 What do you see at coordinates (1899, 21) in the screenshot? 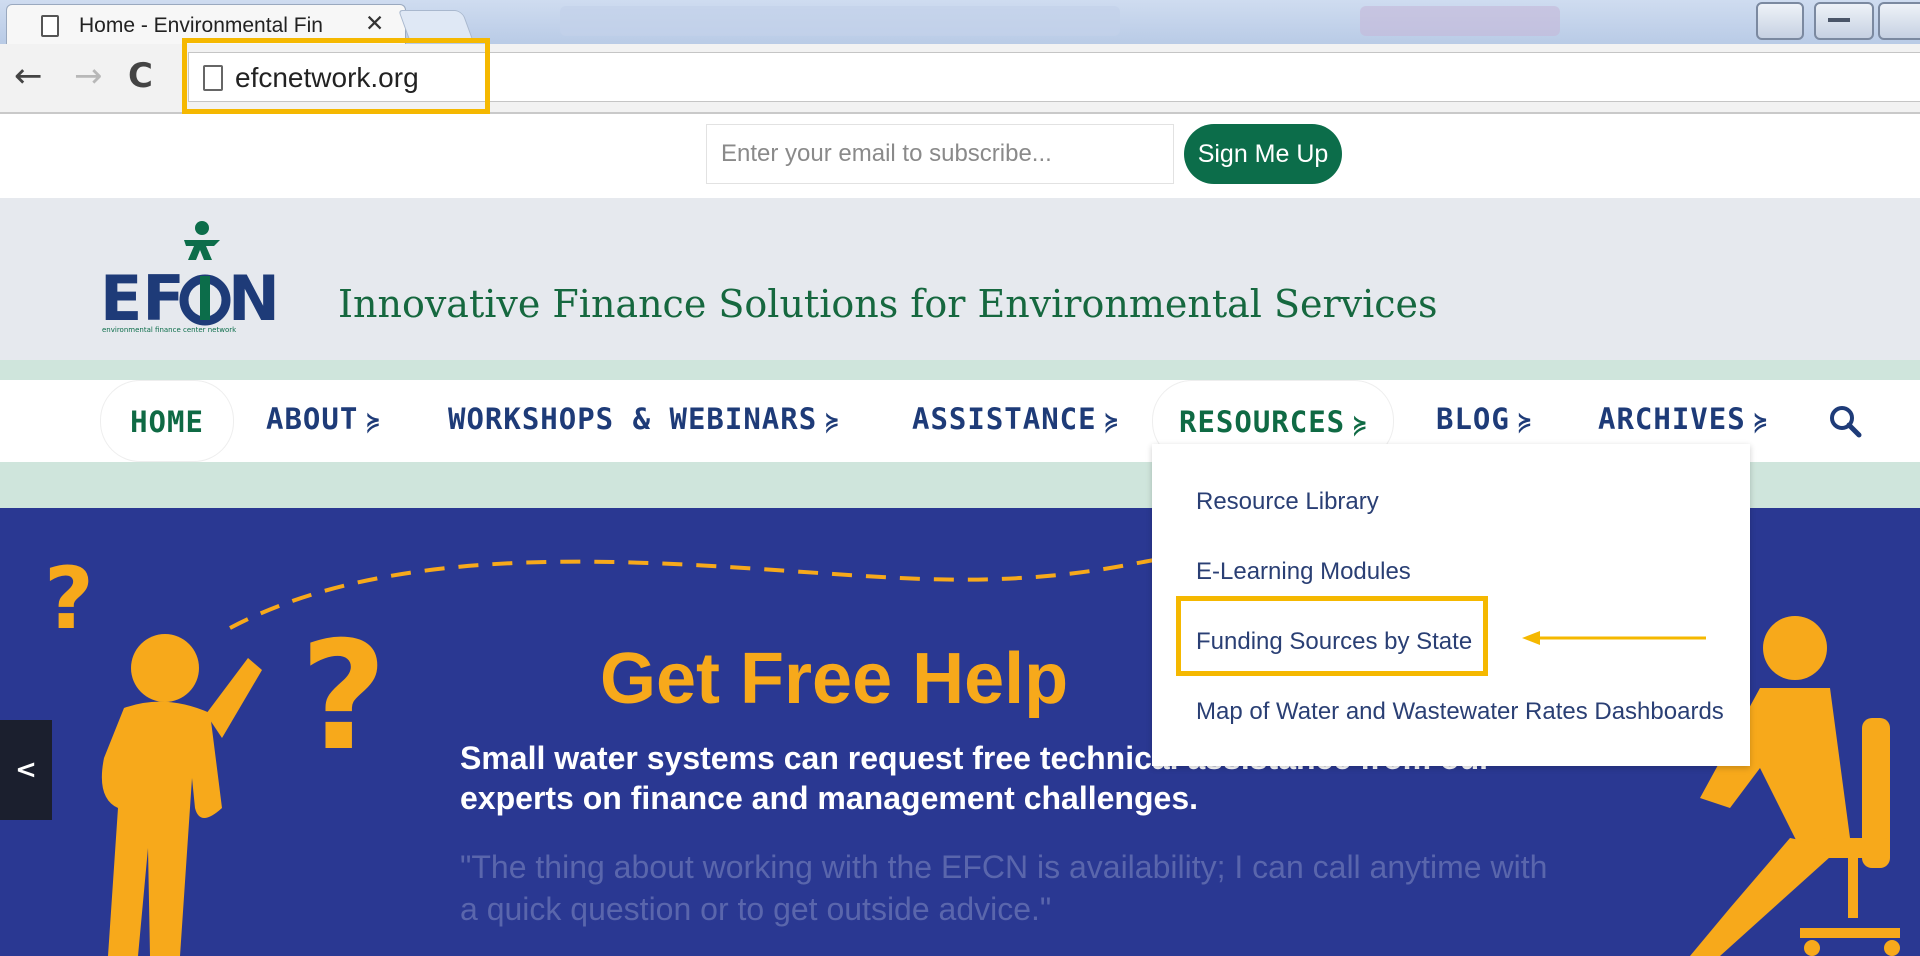
I see `maximize-button` at bounding box center [1899, 21].